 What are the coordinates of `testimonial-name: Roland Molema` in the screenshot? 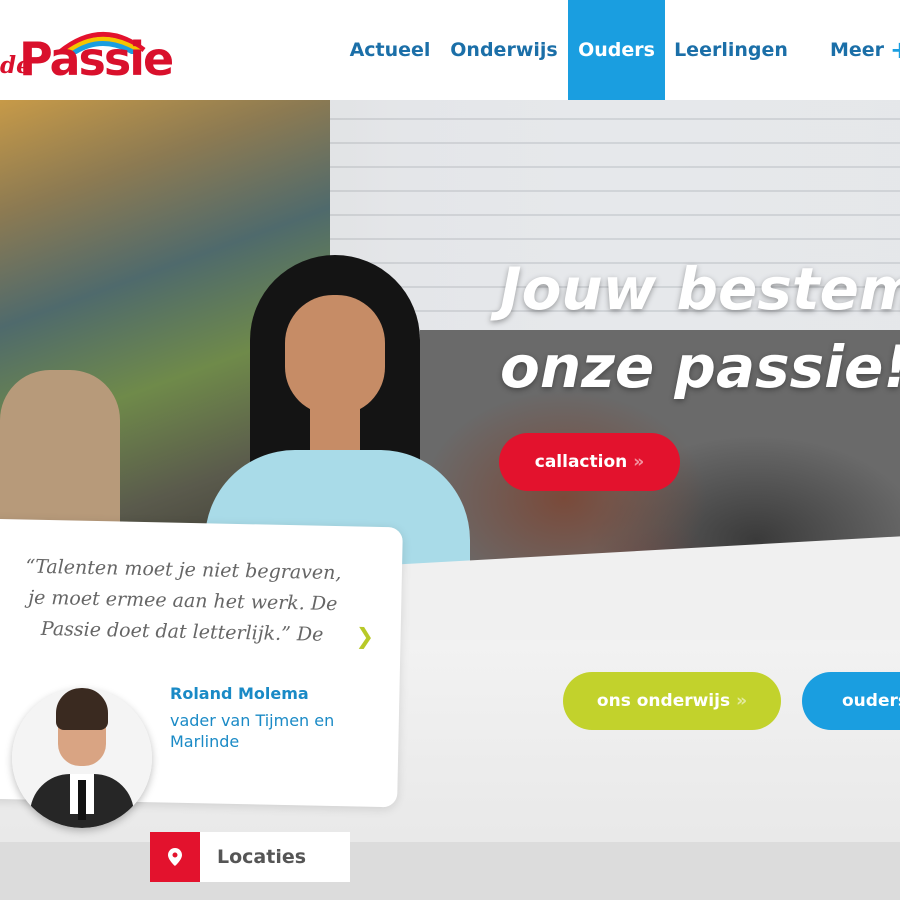 It's located at (239, 693).